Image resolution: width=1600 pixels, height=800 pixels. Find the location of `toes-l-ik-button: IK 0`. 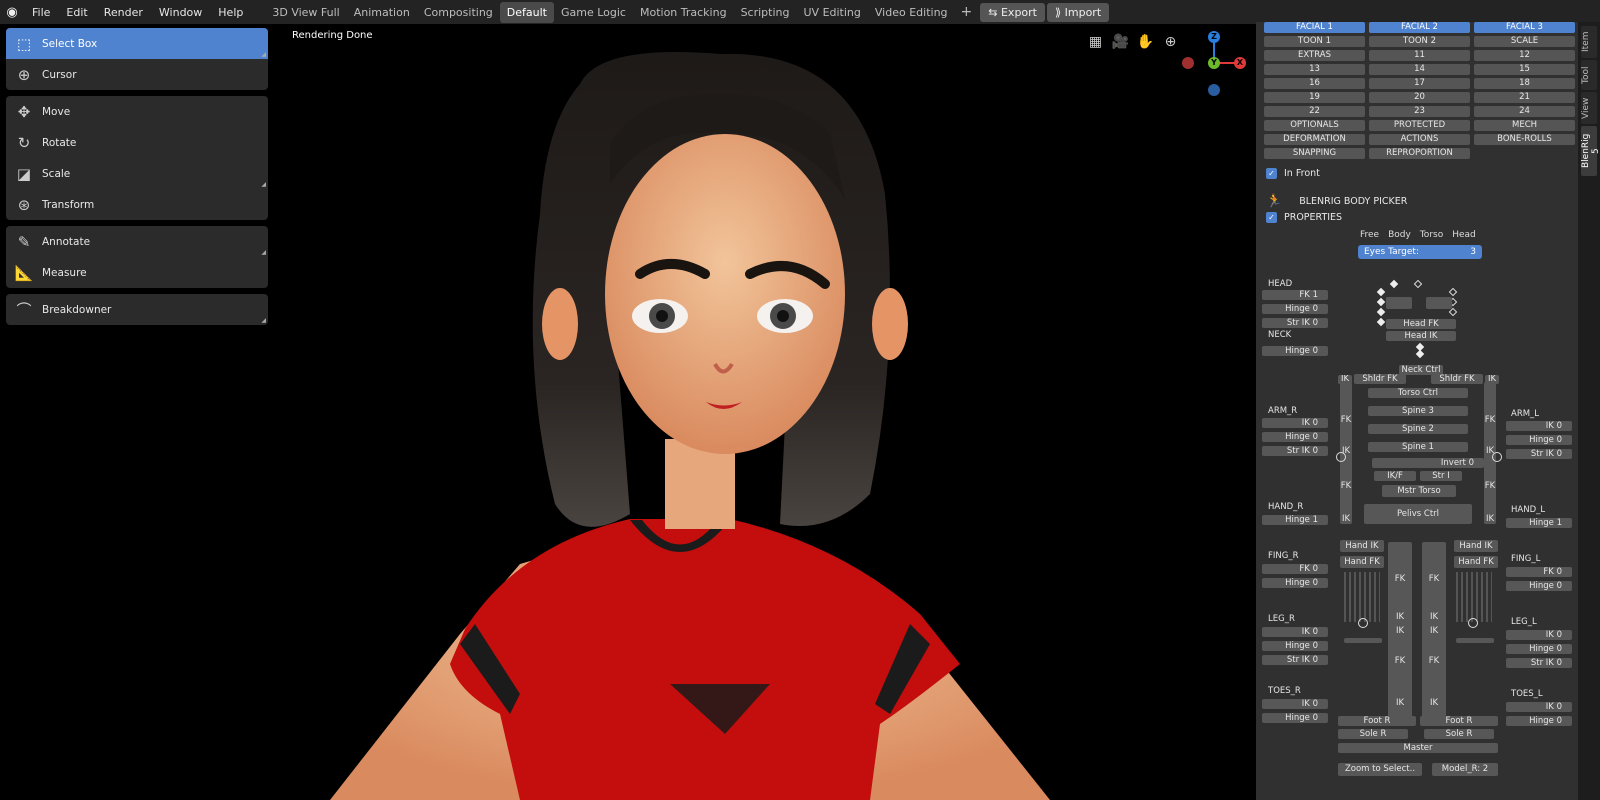

toes-l-ik-button: IK 0 is located at coordinates (1539, 707).